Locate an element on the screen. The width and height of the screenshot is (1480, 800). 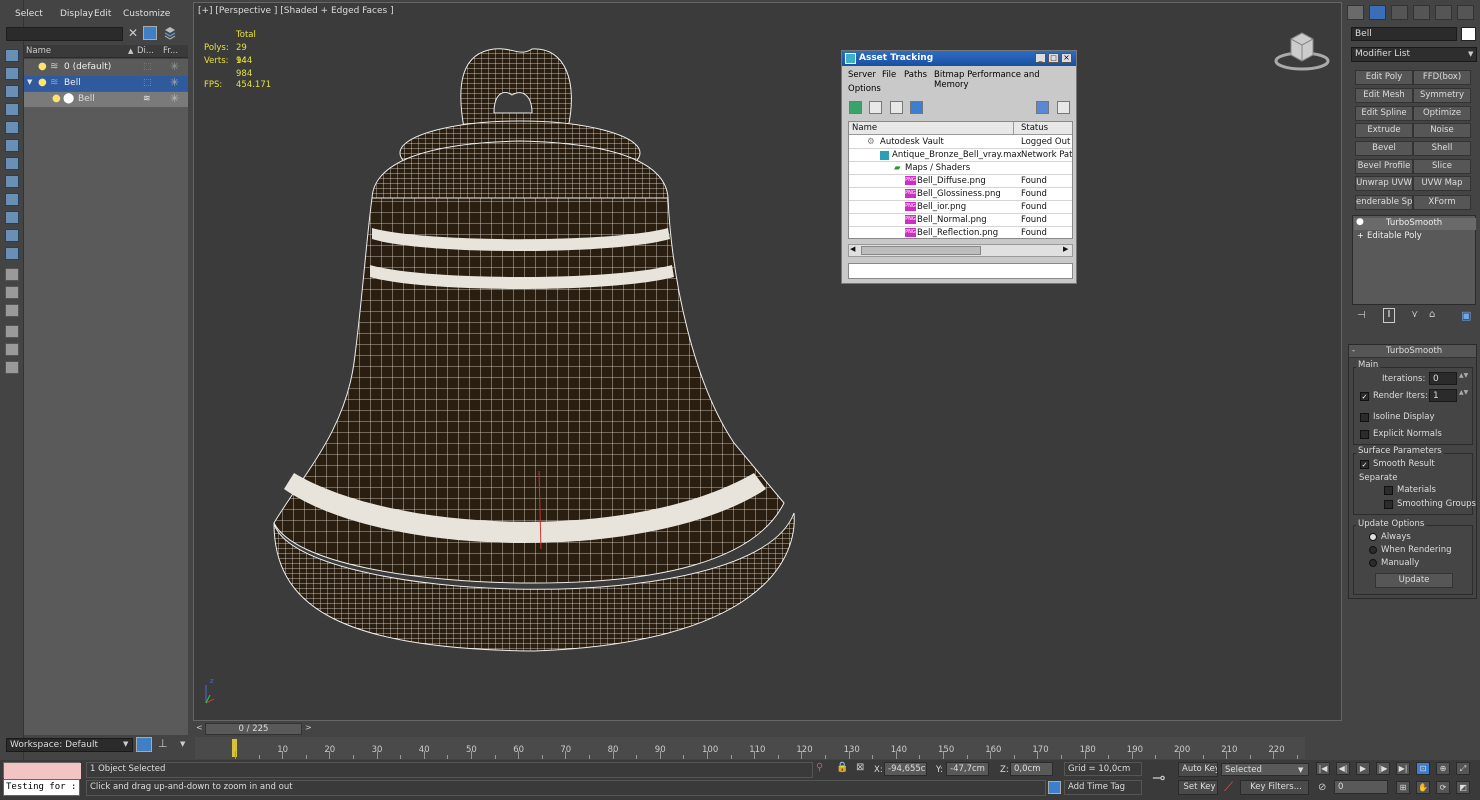
layers-icon is located at coordinates (170, 33).